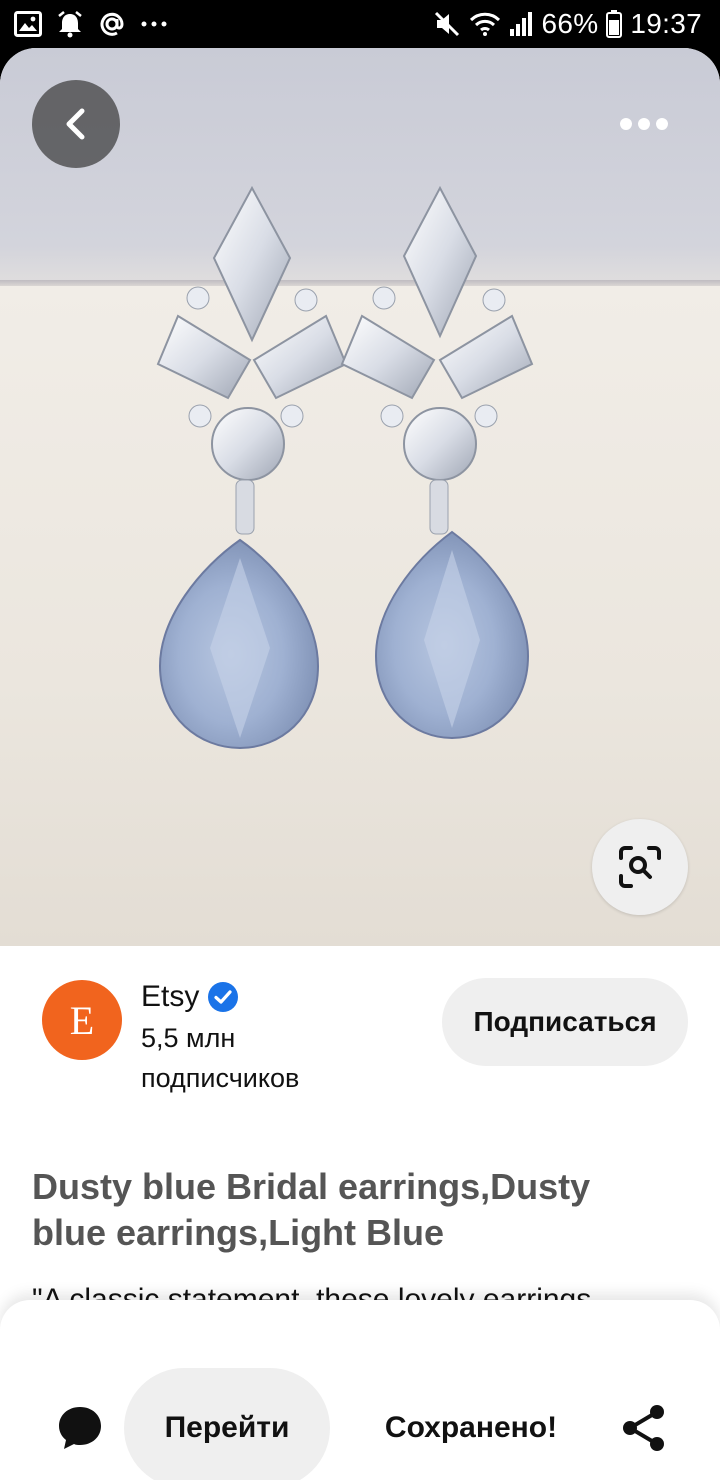 The image size is (720, 1480). I want to click on visit-button: Перейти, so click(227, 1424).